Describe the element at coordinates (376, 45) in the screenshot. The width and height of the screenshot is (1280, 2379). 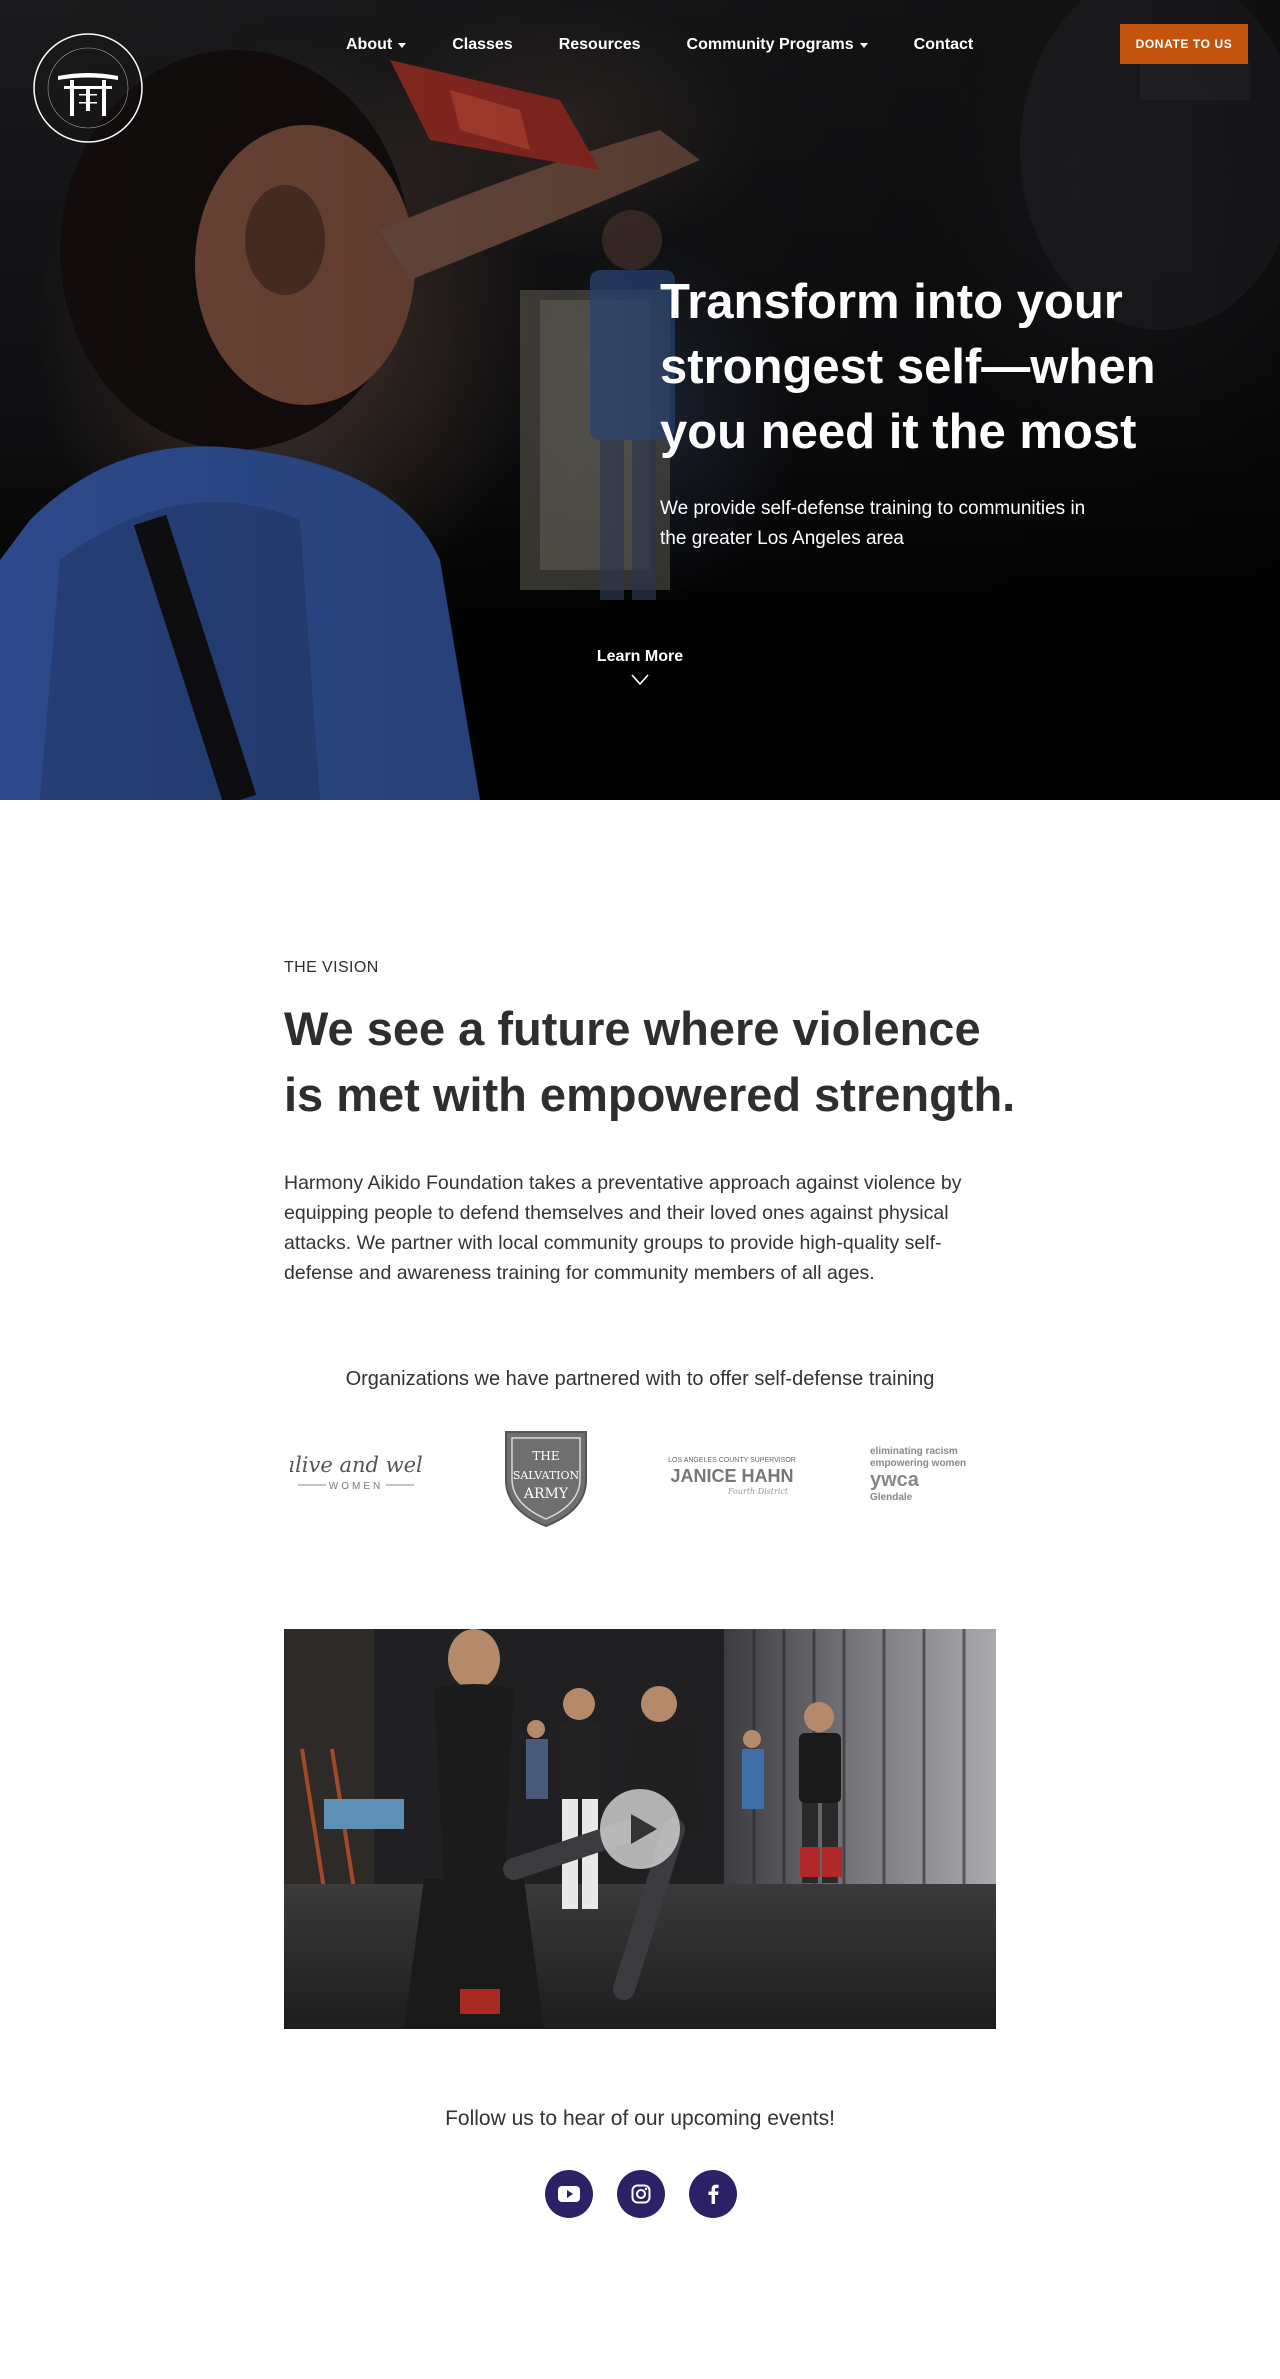
I see `nav-about: About` at that location.